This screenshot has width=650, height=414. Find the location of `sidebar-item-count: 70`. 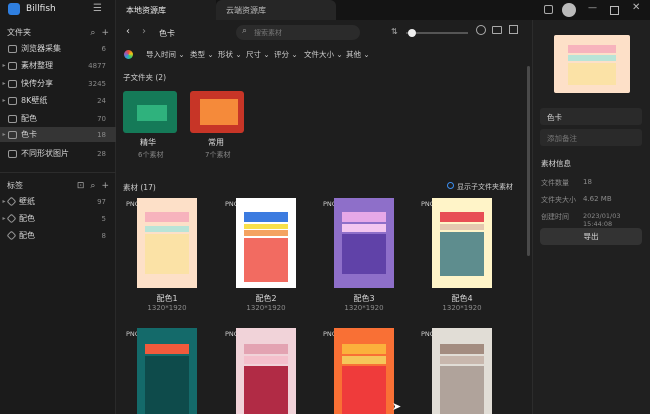

sidebar-item-count: 70 is located at coordinates (101, 118).